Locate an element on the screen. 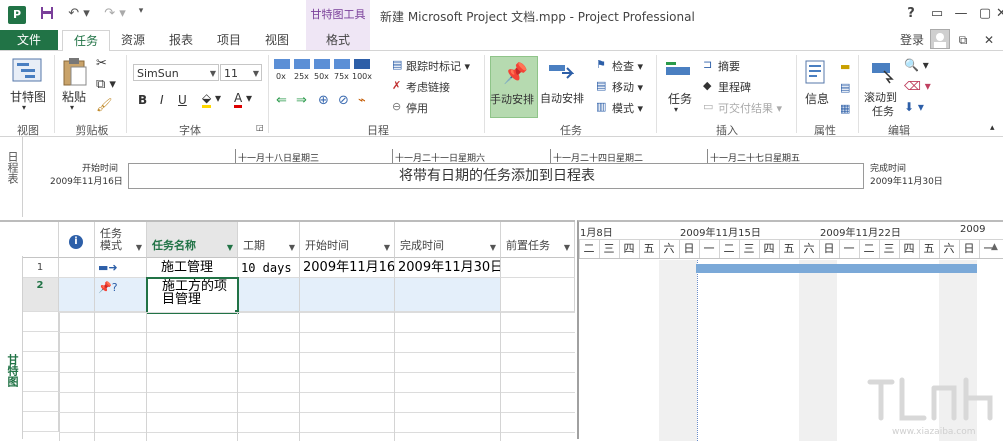 This screenshot has height=441, width=1003. mode-icon: ▥ is located at coordinates (601, 106).